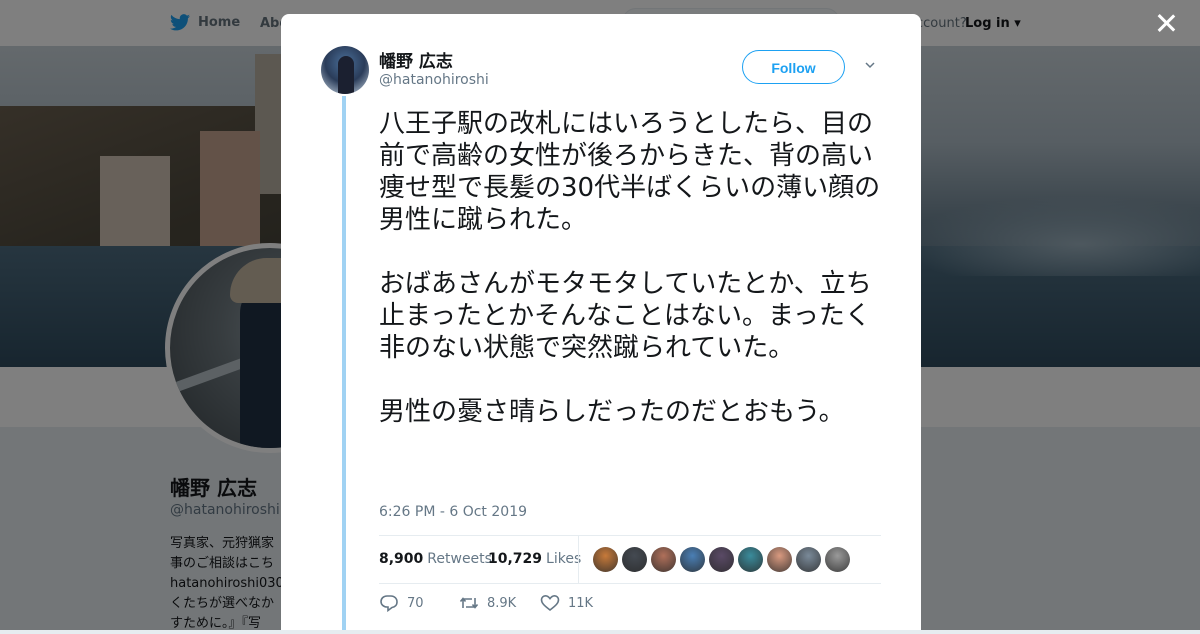  What do you see at coordinates (459, 559) in the screenshot?
I see `retweets-label: Retweets` at bounding box center [459, 559].